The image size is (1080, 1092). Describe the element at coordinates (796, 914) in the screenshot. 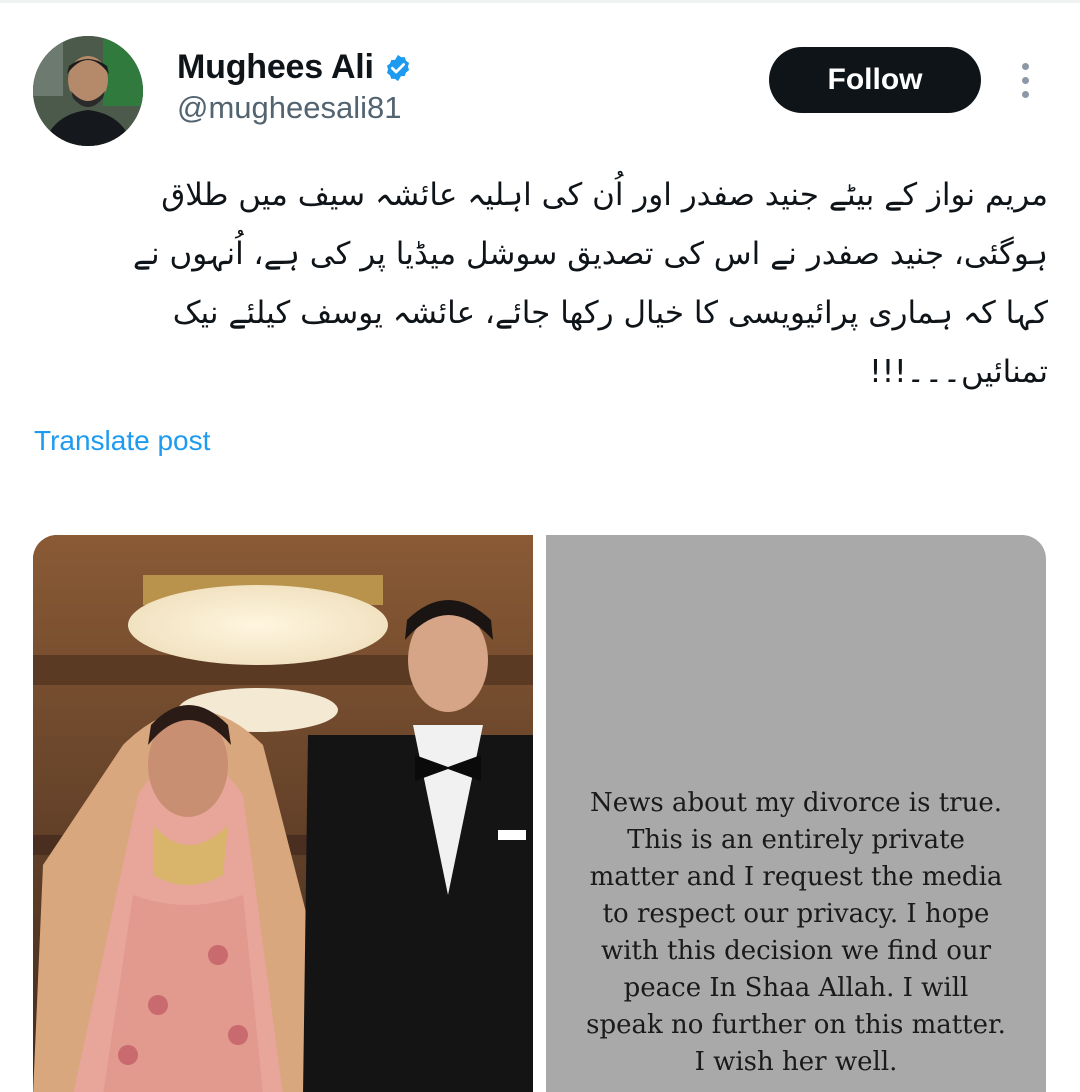

I see `story-line: to respect our privacy. I hope` at that location.